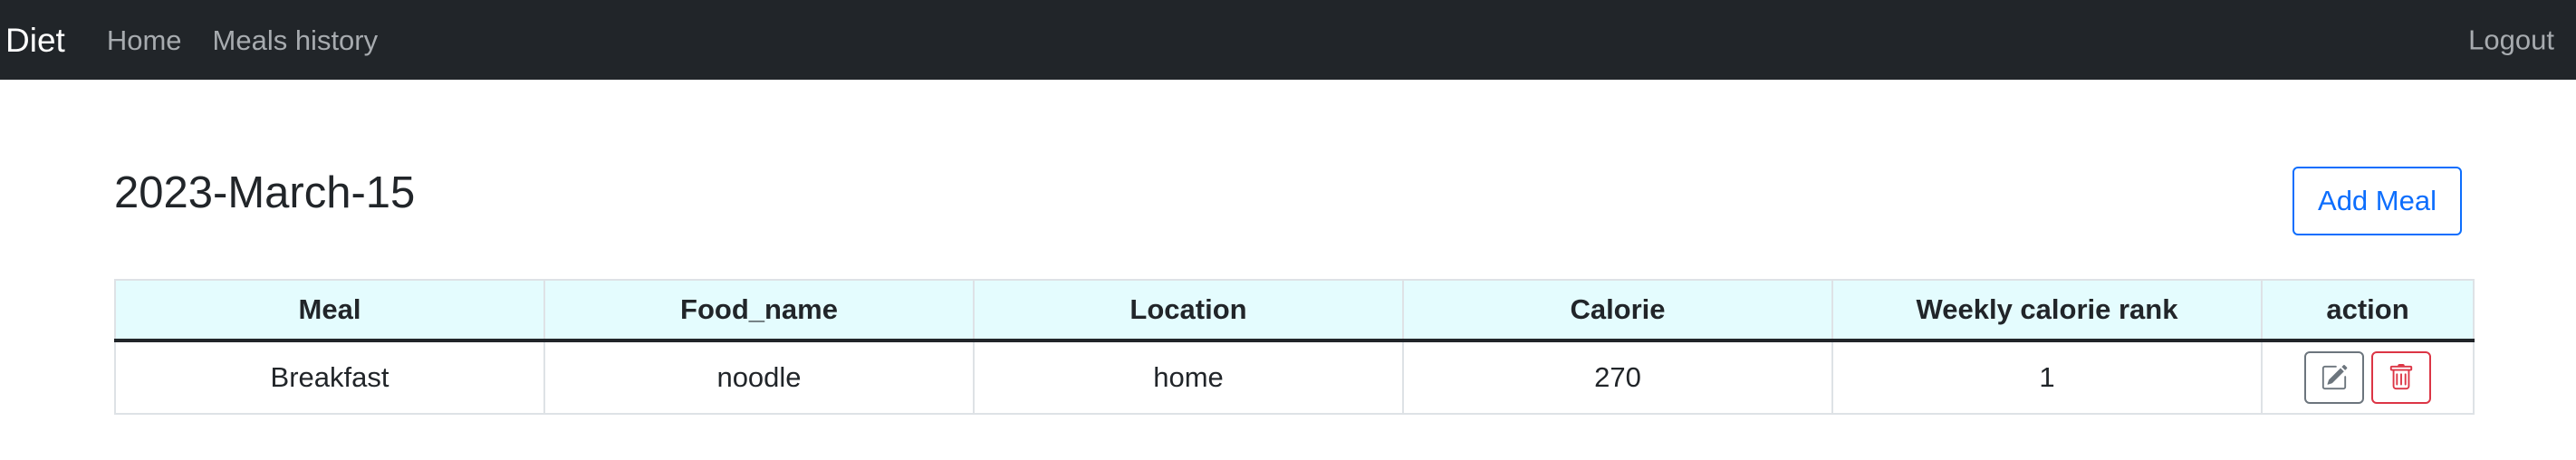  What do you see at coordinates (329, 310) in the screenshot?
I see `header-meal: Meal` at bounding box center [329, 310].